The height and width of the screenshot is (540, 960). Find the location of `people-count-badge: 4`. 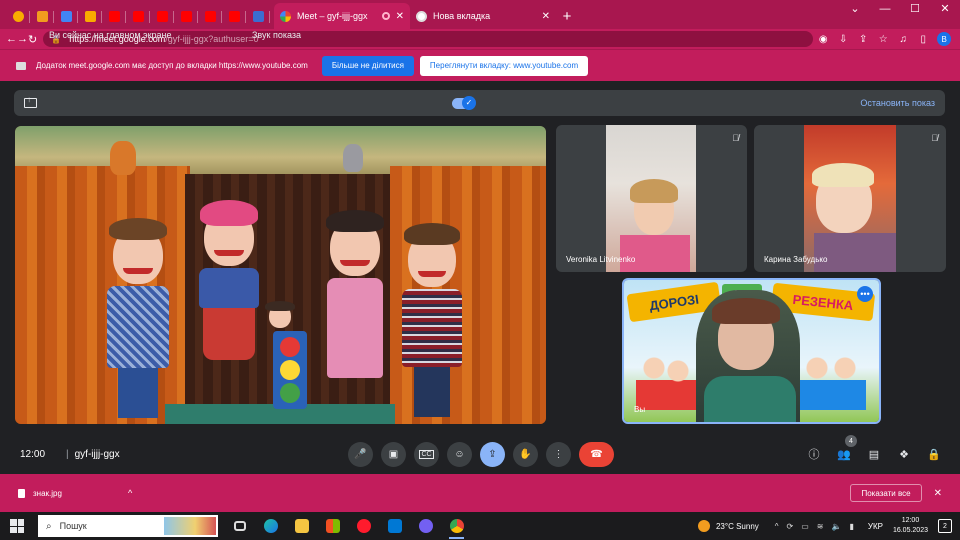

people-count-badge: 4 is located at coordinates (851, 441).